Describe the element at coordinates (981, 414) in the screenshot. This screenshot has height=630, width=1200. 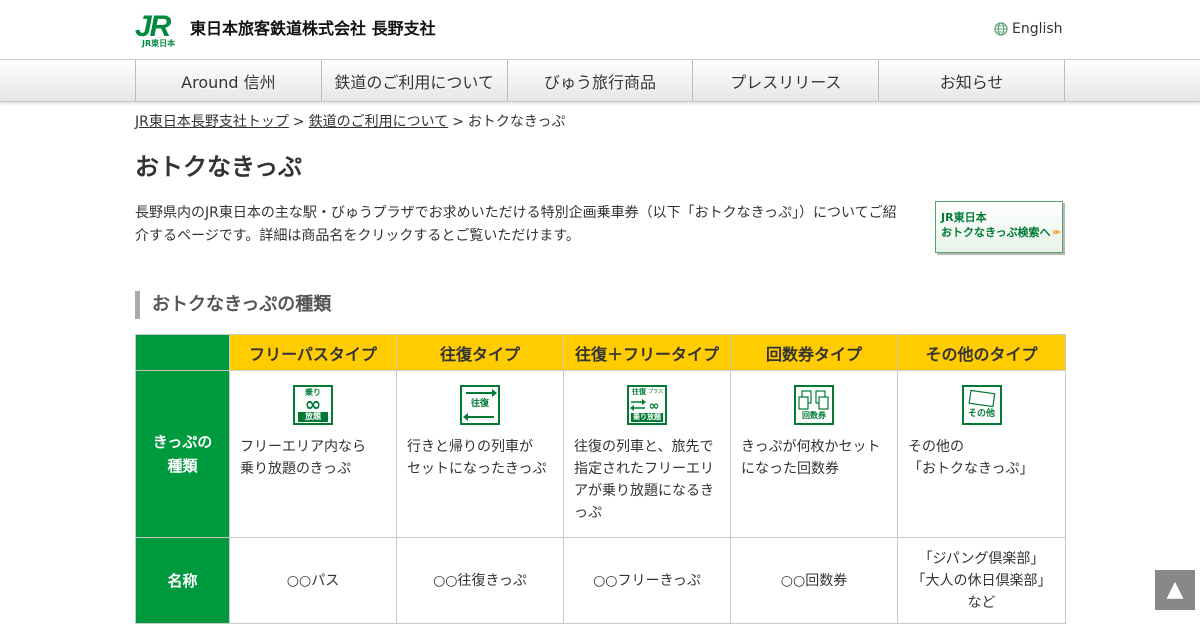
I see `other-icon-text: その他` at that location.